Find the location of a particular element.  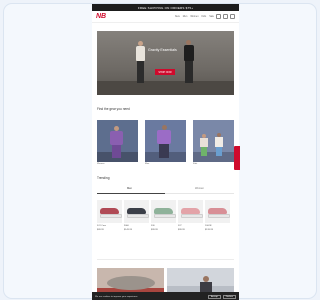

nav-link-men: Men is located at coordinates (185, 16).